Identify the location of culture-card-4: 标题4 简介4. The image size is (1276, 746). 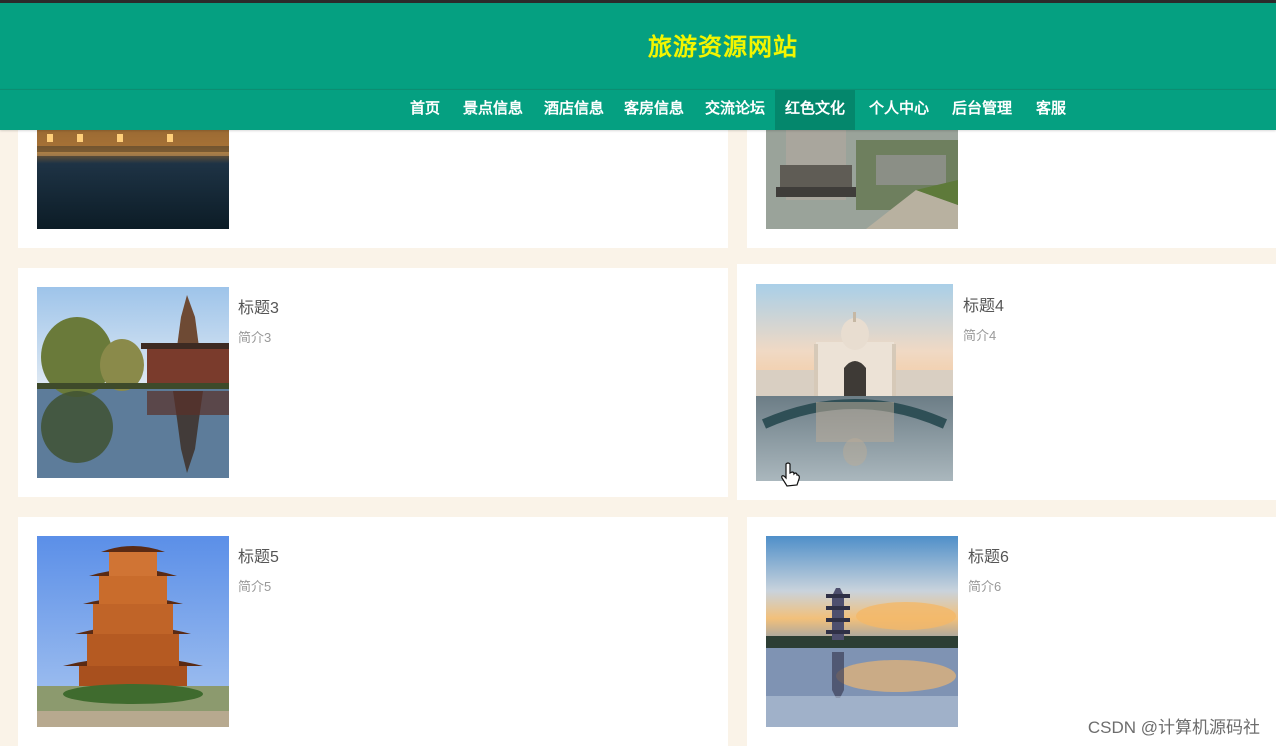
(1006, 382).